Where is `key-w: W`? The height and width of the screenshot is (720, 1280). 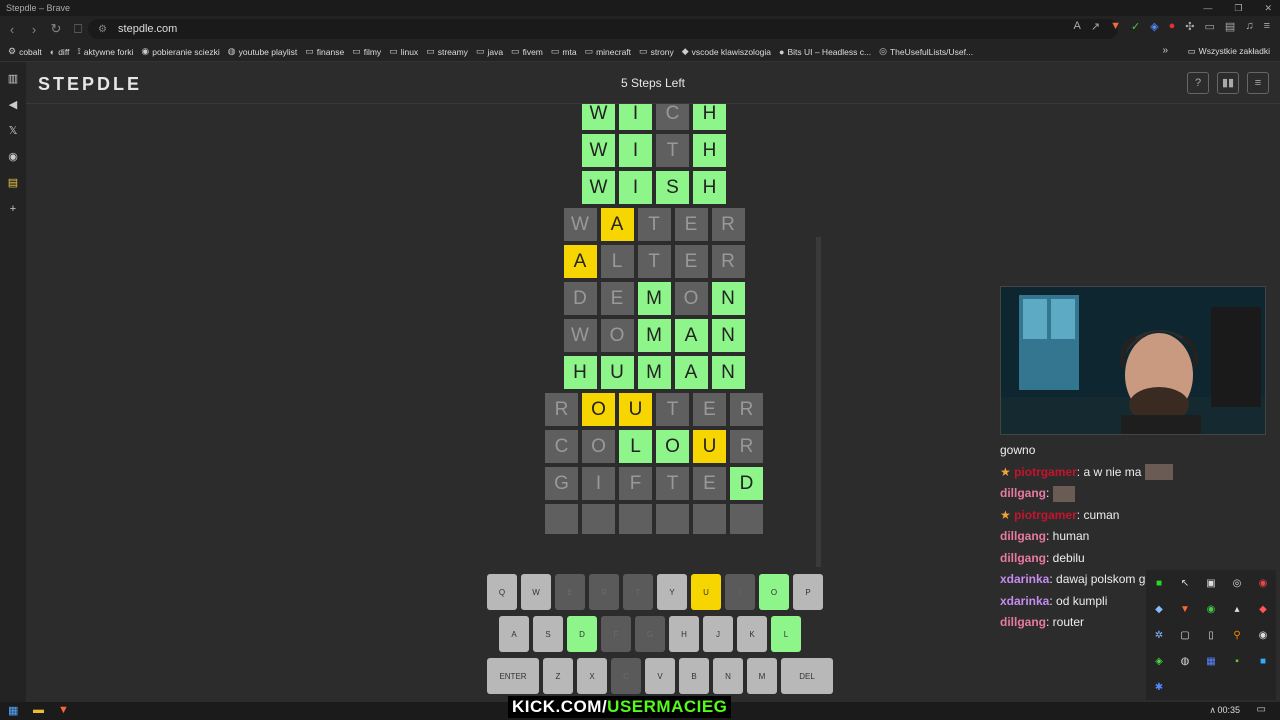
key-w: W is located at coordinates (536, 592).